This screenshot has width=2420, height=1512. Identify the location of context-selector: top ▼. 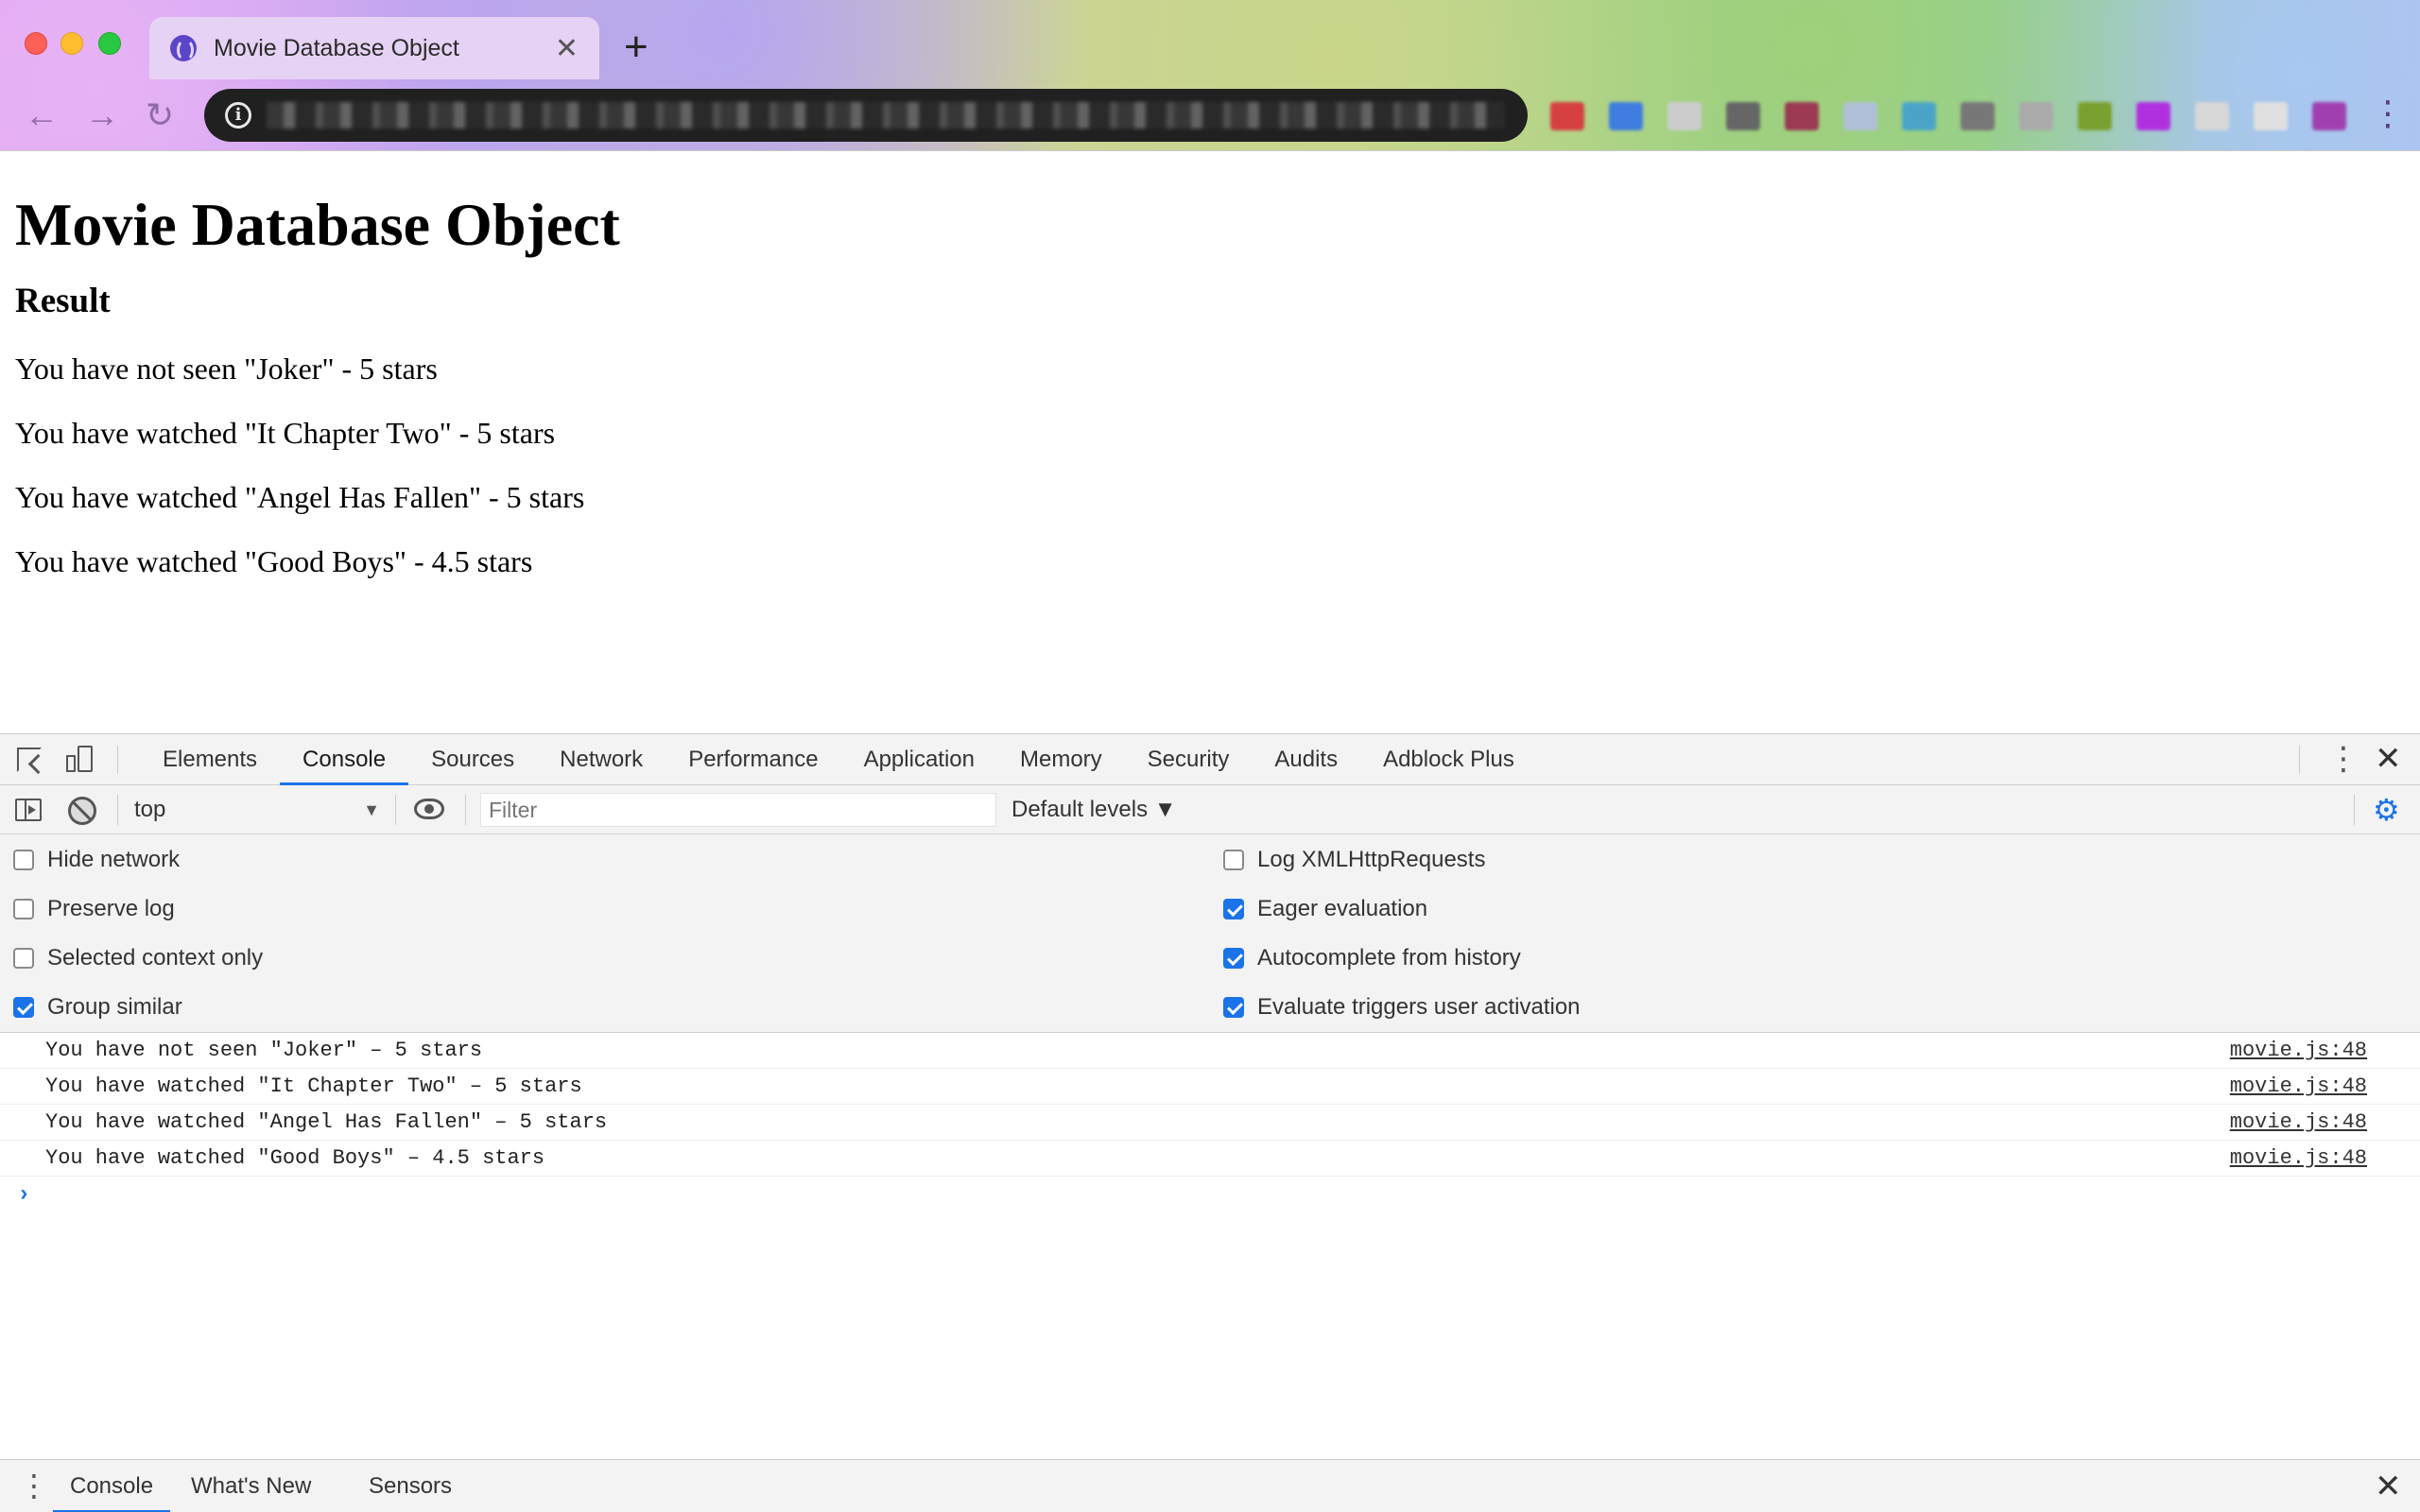
(259, 810).